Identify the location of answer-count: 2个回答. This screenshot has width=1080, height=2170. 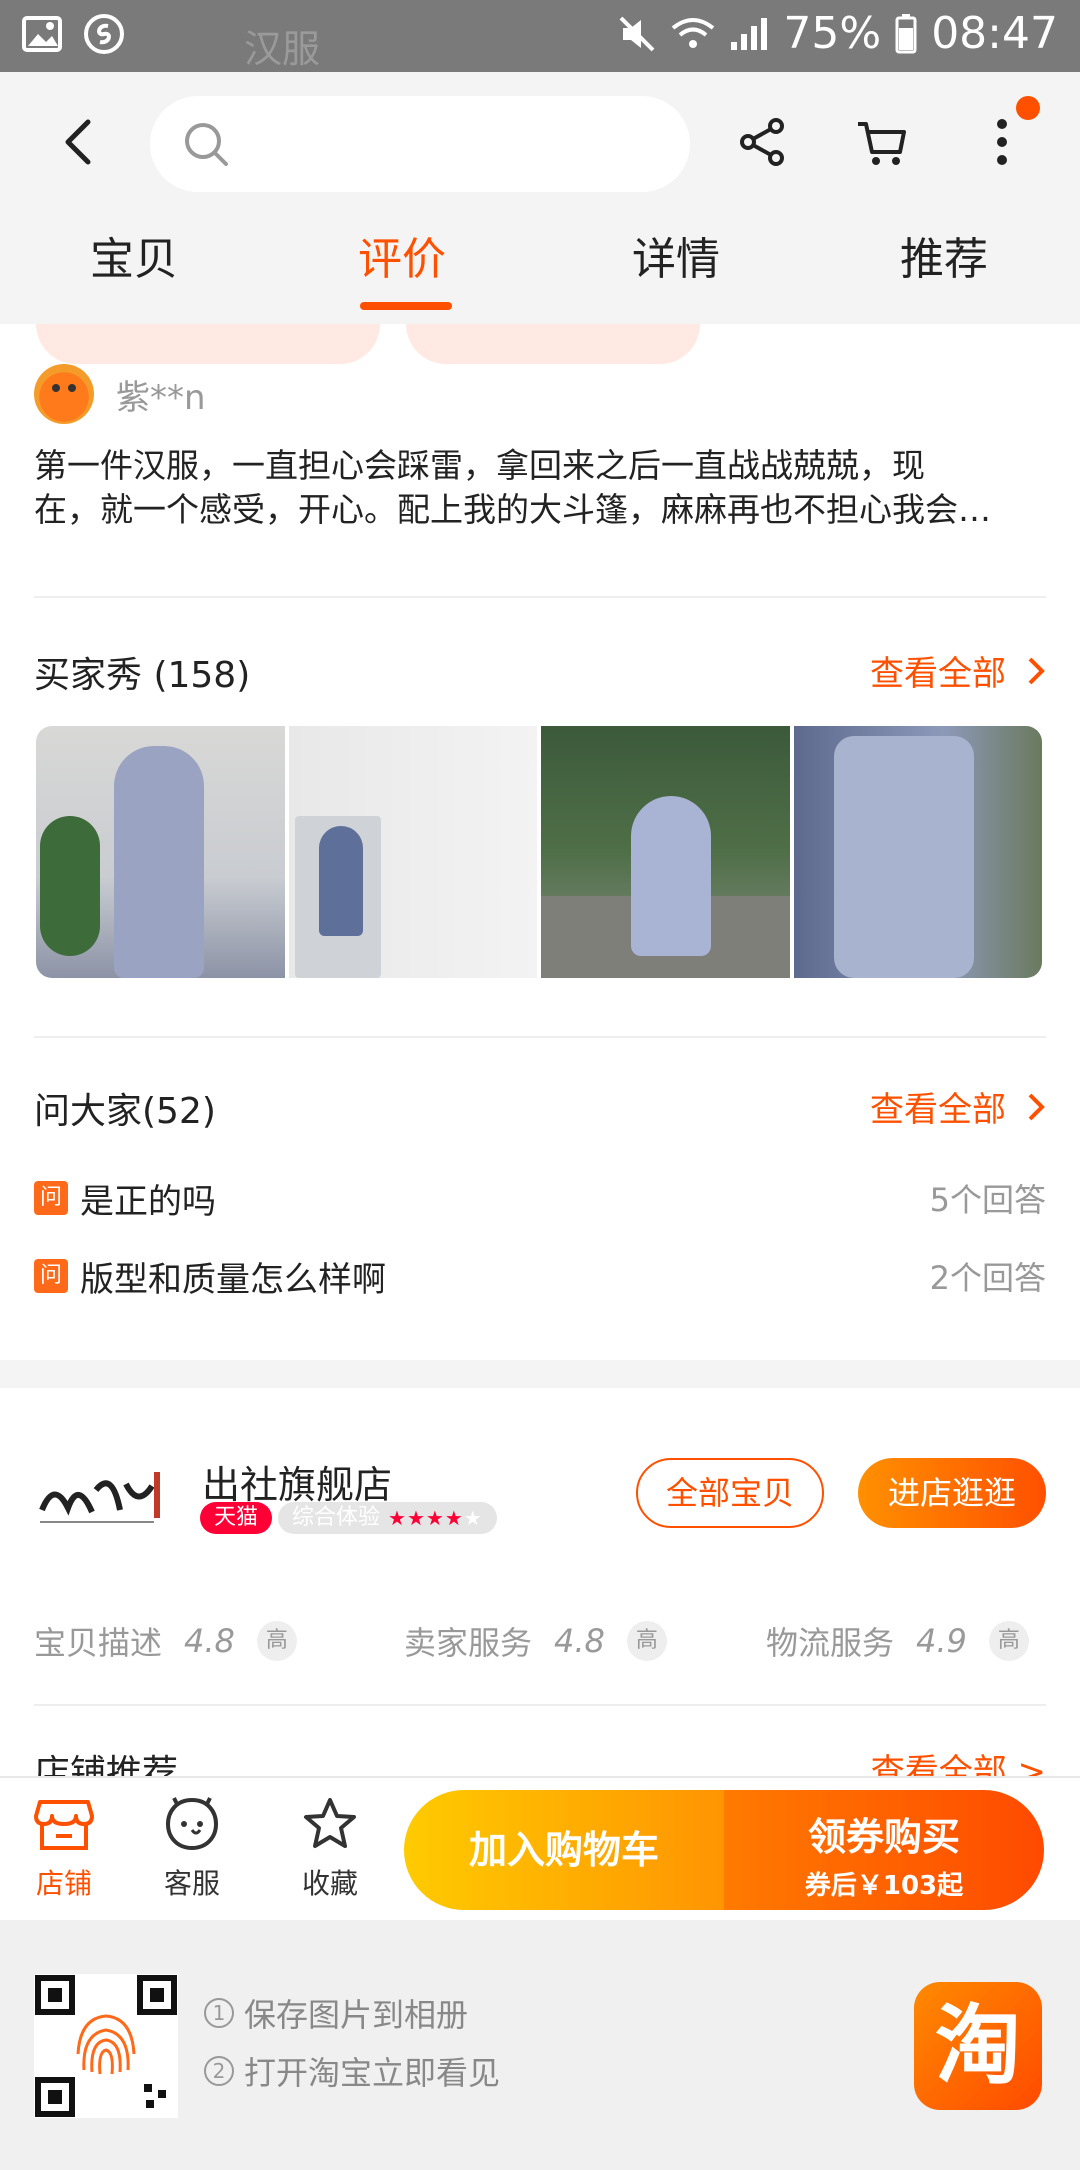
(987, 1278).